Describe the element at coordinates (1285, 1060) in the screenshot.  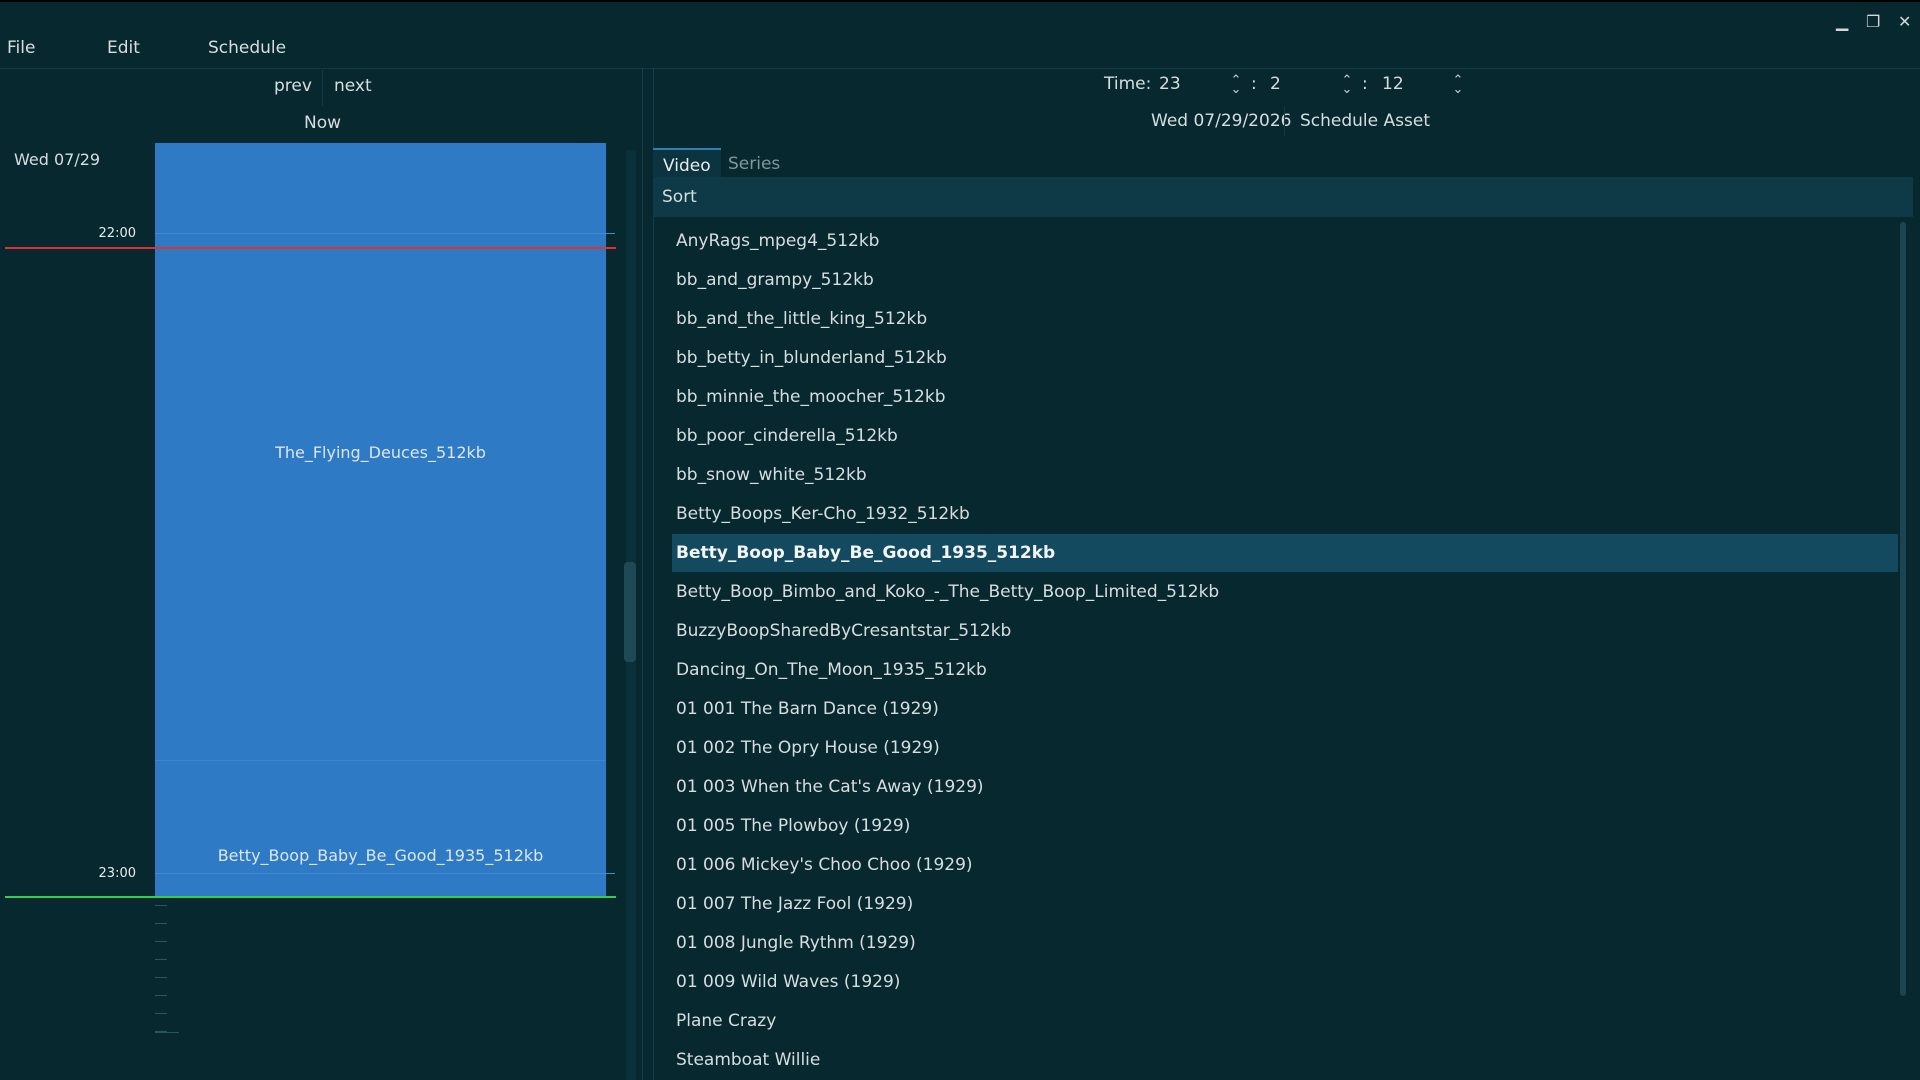
I see `asset-list-item: Steamboat Willie` at that location.